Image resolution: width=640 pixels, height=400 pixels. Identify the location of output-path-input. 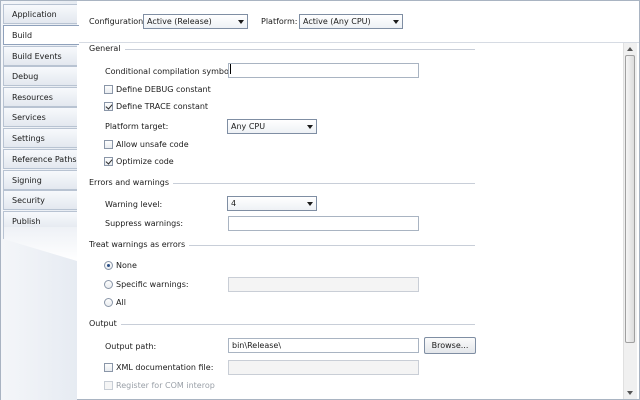
(323, 345).